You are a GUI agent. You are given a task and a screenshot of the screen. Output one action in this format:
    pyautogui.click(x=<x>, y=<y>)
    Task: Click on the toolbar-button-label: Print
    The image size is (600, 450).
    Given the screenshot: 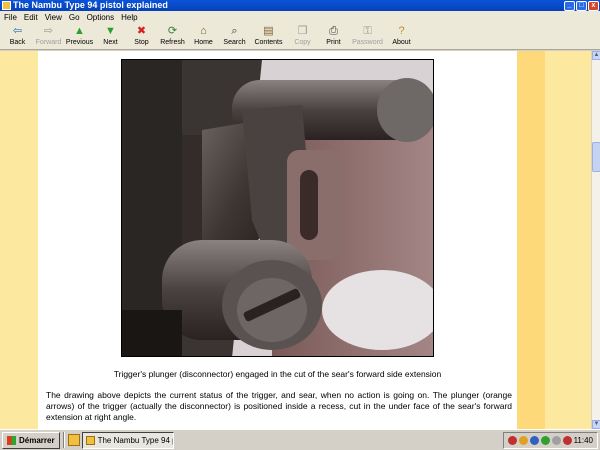 What is the action you would take?
    pyautogui.click(x=333, y=42)
    